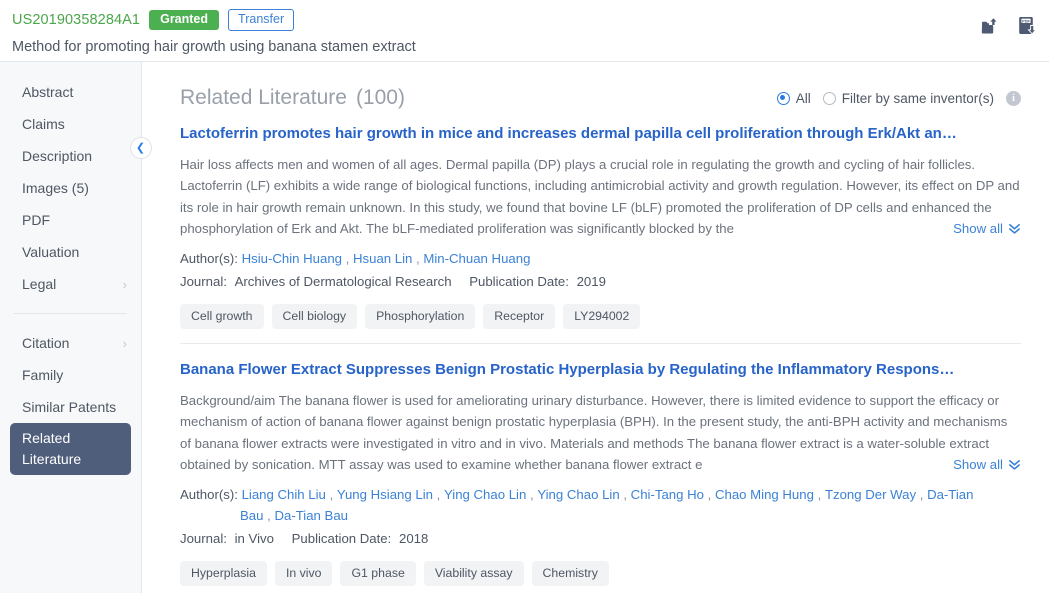  I want to click on article-journal-row: Journal: in Vivo Publication Date: 2018, so click(600, 538).